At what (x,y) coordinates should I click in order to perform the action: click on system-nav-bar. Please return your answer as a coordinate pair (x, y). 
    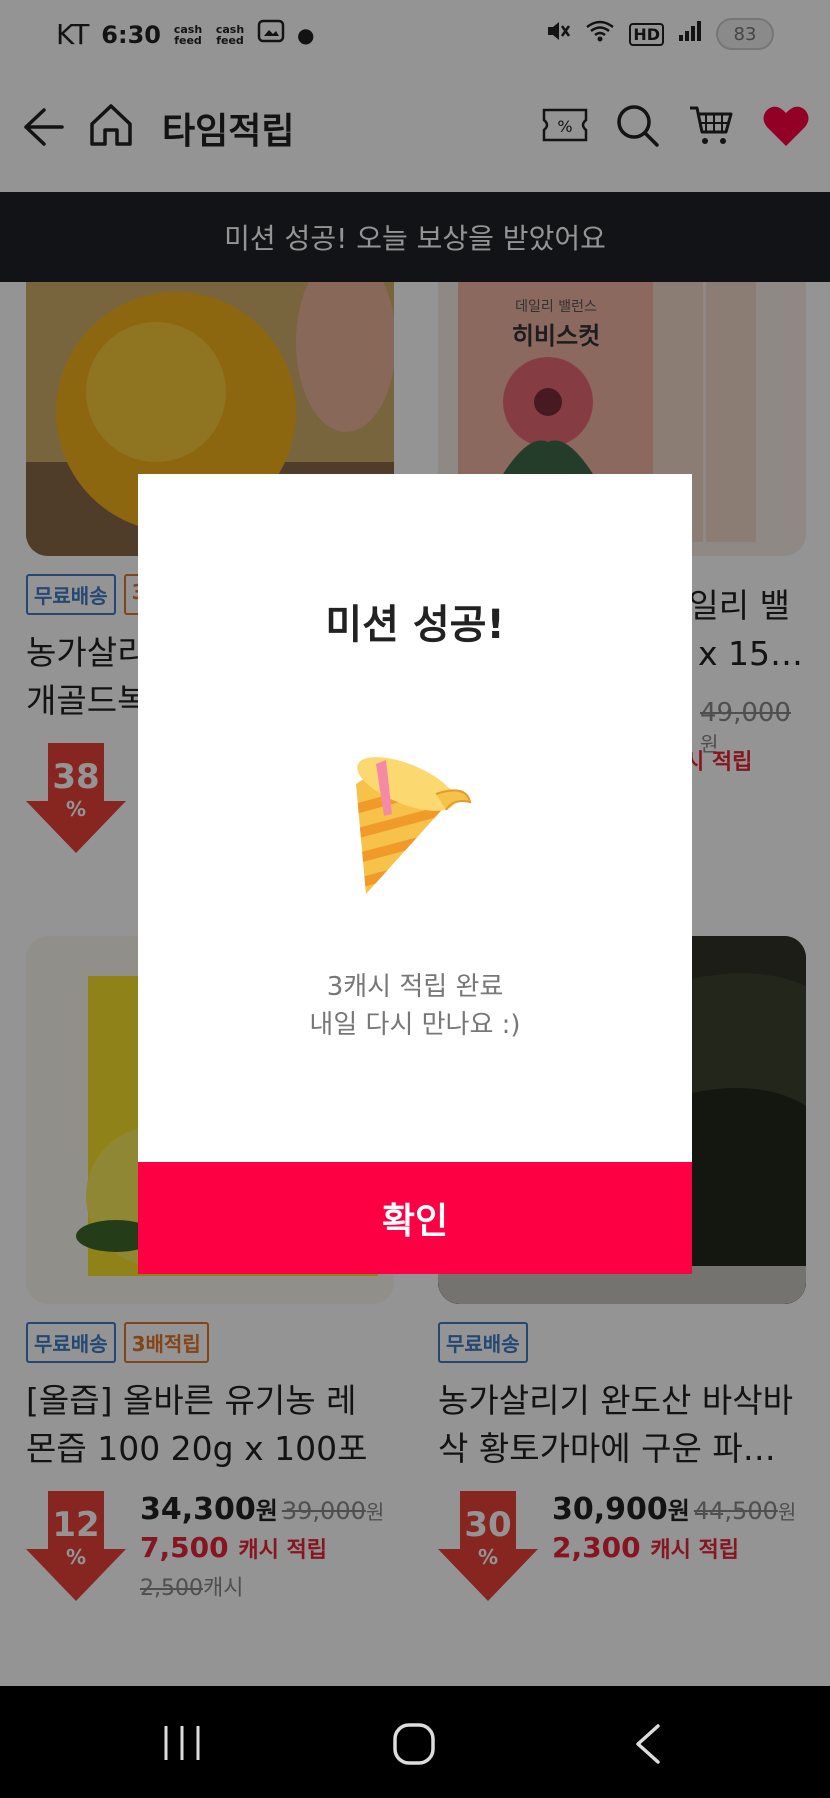
    Looking at the image, I should click on (415, 1742).